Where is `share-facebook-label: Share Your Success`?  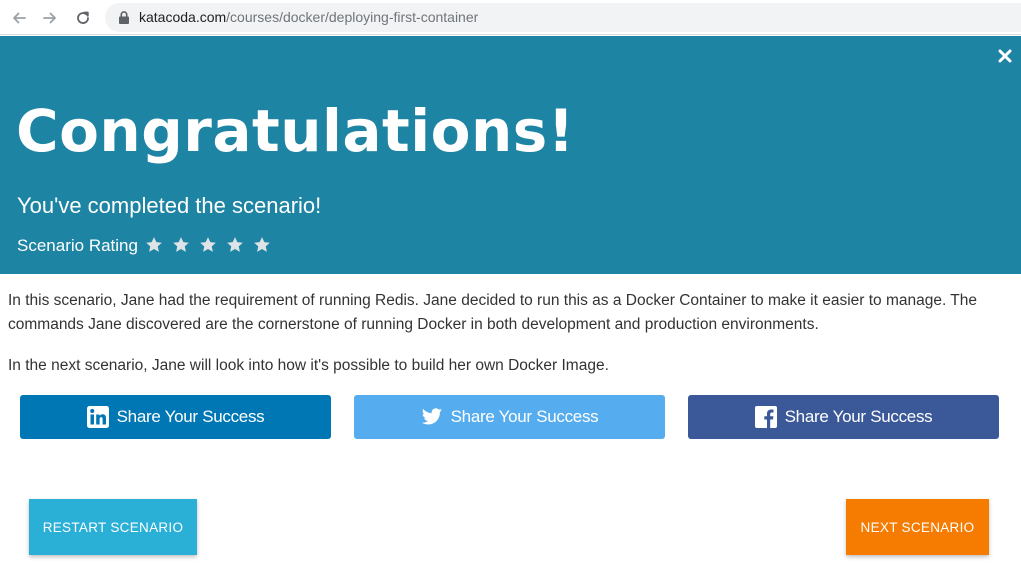
share-facebook-label: Share Your Success is located at coordinates (858, 416).